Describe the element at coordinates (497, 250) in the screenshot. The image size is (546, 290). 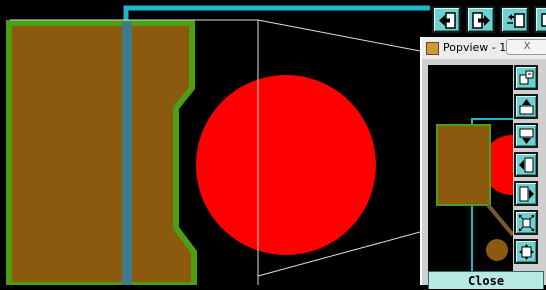
I see `preview-via` at that location.